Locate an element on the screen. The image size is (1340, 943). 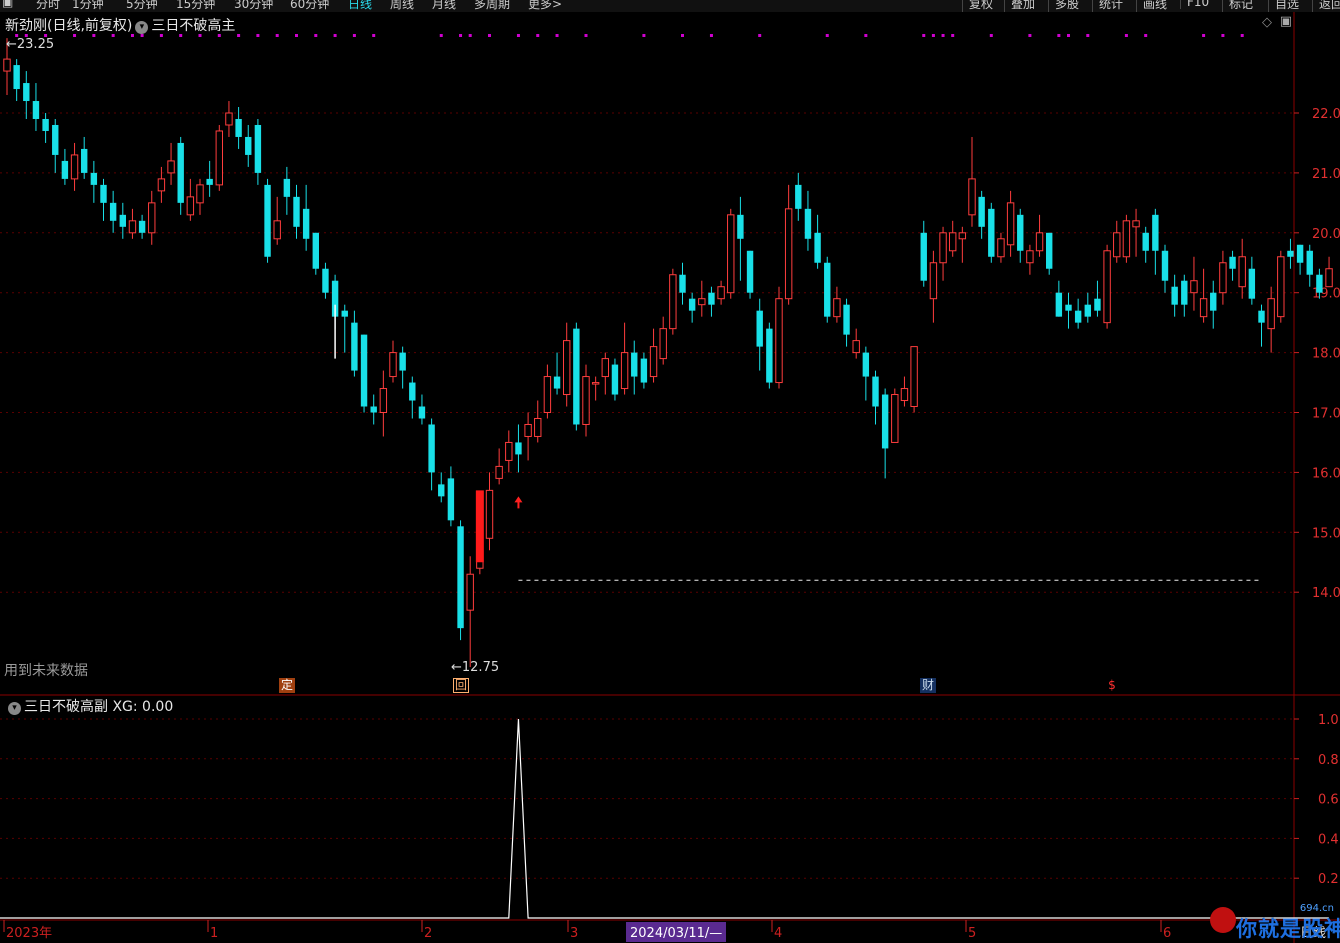
future-data-note: 用到未来数据 is located at coordinates (46, 671).